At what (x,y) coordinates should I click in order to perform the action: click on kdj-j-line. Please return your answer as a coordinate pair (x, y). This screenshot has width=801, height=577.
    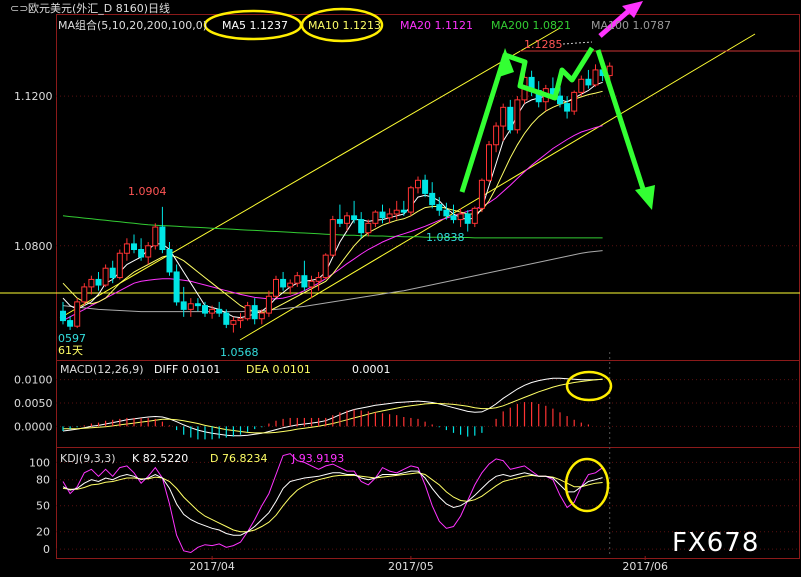
    Looking at the image, I should click on (332, 503).